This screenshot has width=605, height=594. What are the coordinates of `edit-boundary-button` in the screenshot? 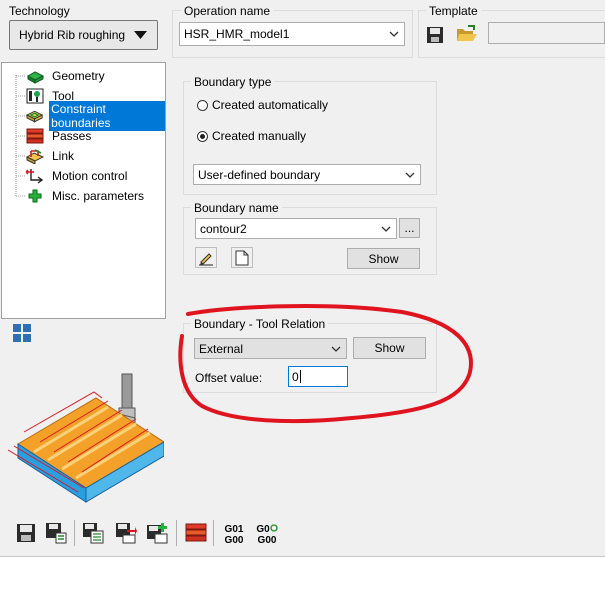 It's located at (206, 257).